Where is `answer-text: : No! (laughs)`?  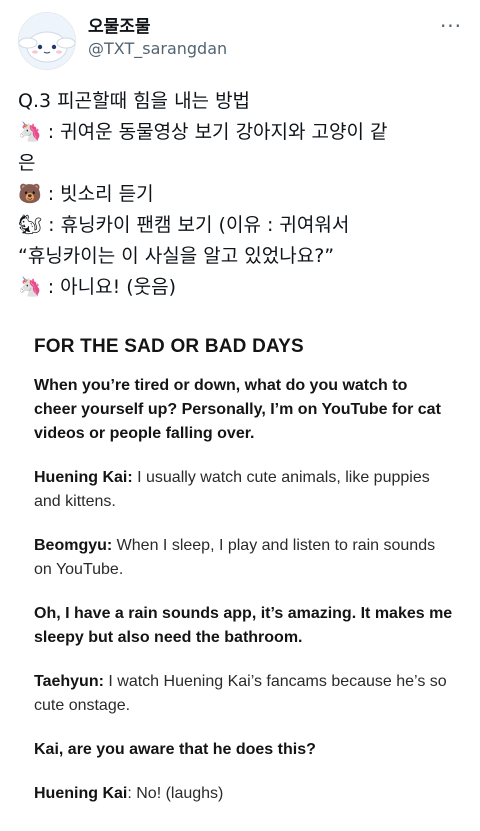
answer-text: : No! (laughs) is located at coordinates (175, 793).